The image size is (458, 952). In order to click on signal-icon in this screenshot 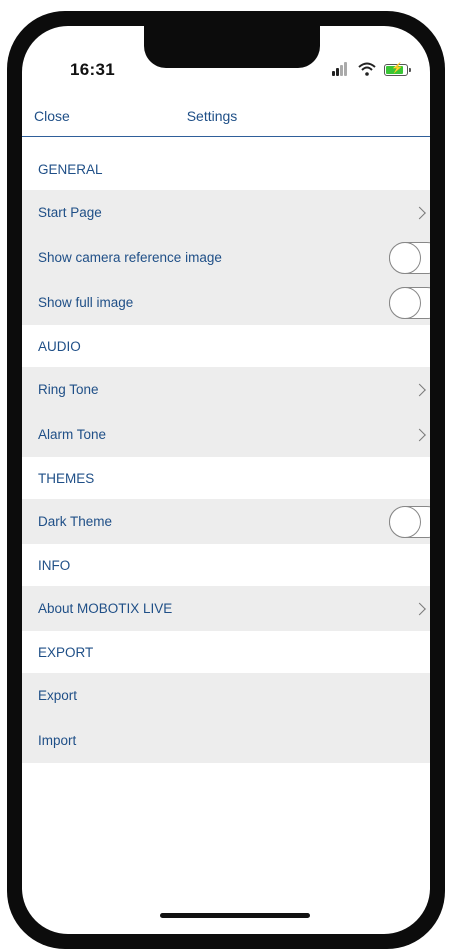, I will do `click(342, 69)`.